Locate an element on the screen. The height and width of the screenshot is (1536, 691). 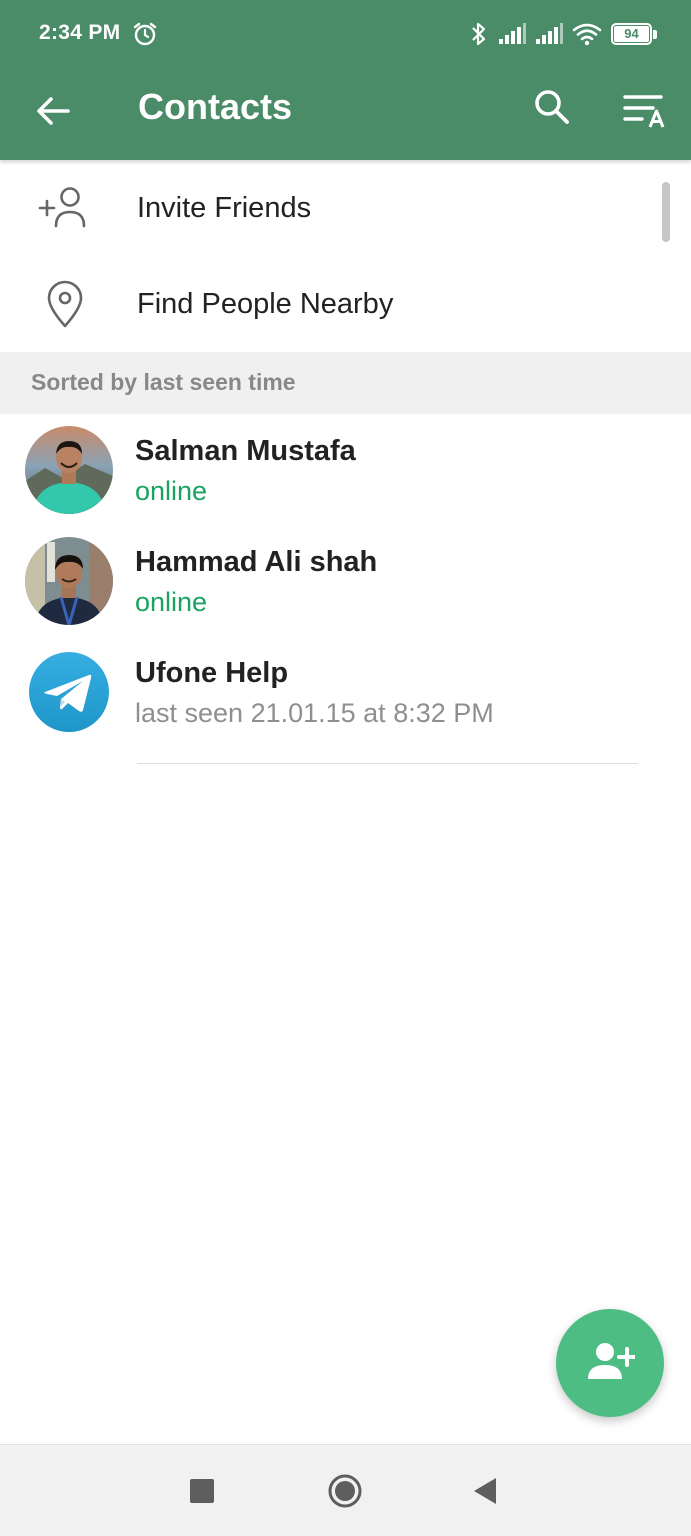
contact-name: Salman Mustafa is located at coordinates (245, 451).